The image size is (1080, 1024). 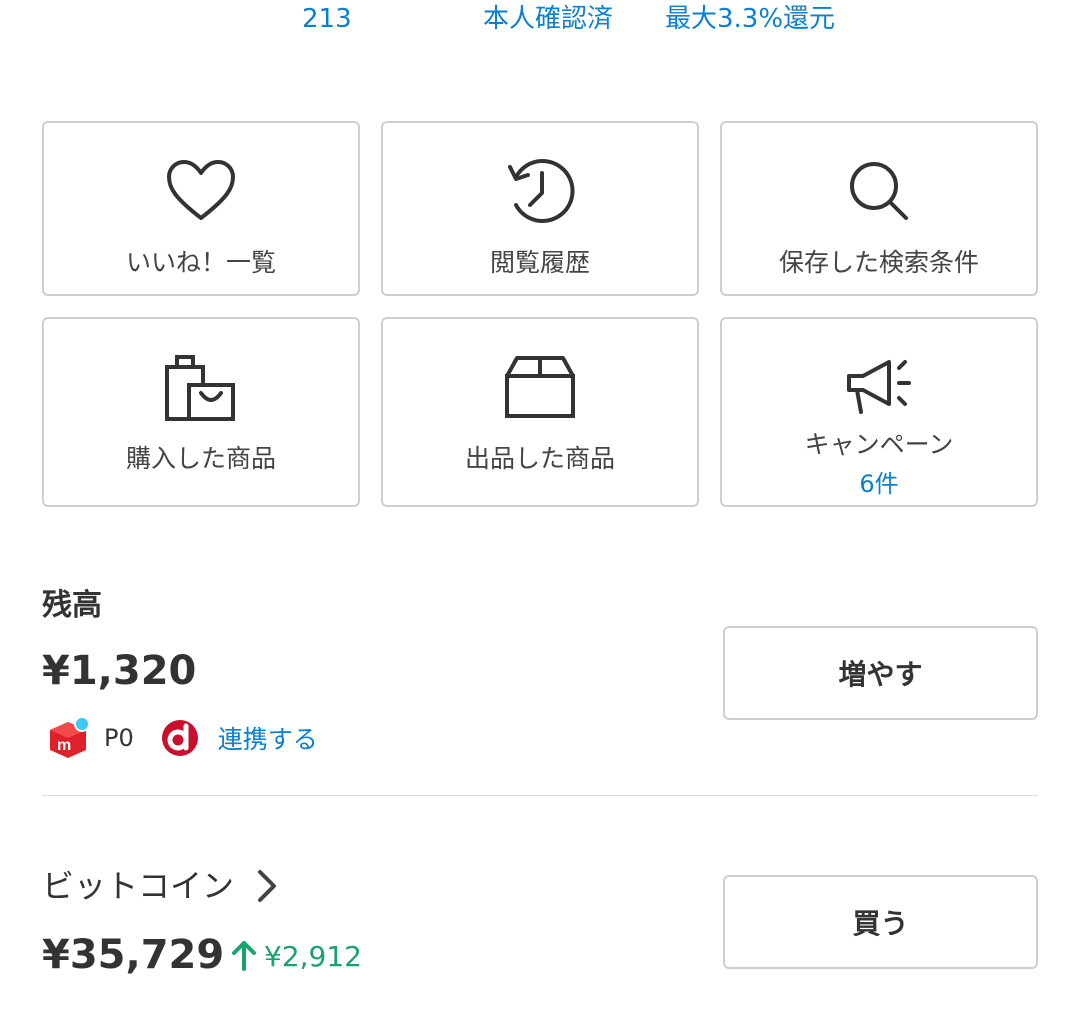 I want to click on browsing-history-label: 閲覧履歴, so click(x=539, y=262).